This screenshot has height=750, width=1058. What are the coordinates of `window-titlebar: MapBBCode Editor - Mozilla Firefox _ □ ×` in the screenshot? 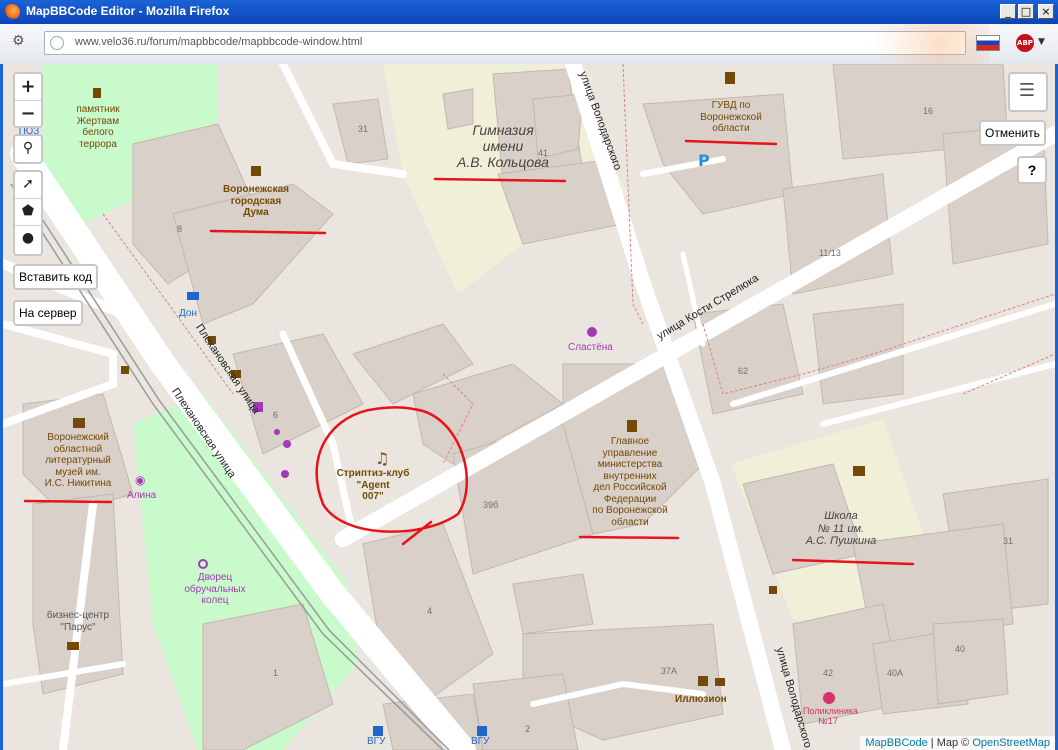 It's located at (529, 12).